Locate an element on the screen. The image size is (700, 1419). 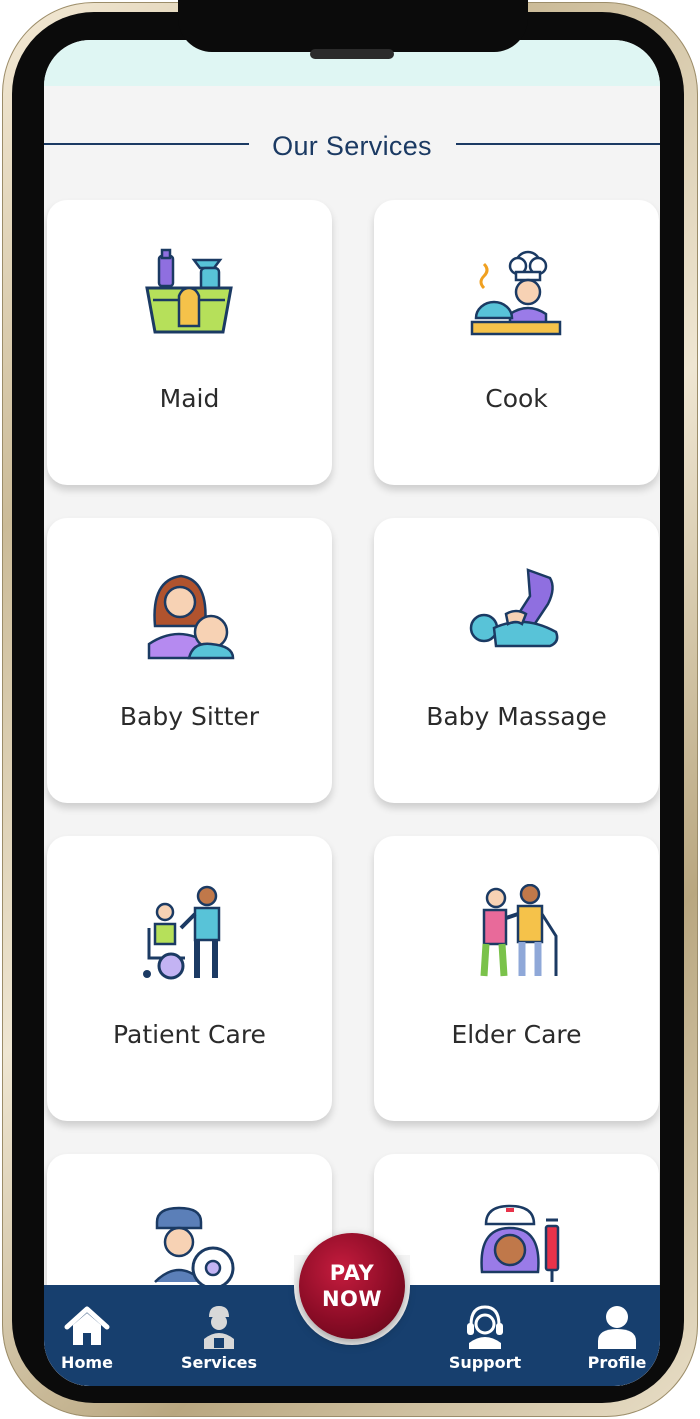
nav-services-label: Services is located at coordinates (219, 1362).